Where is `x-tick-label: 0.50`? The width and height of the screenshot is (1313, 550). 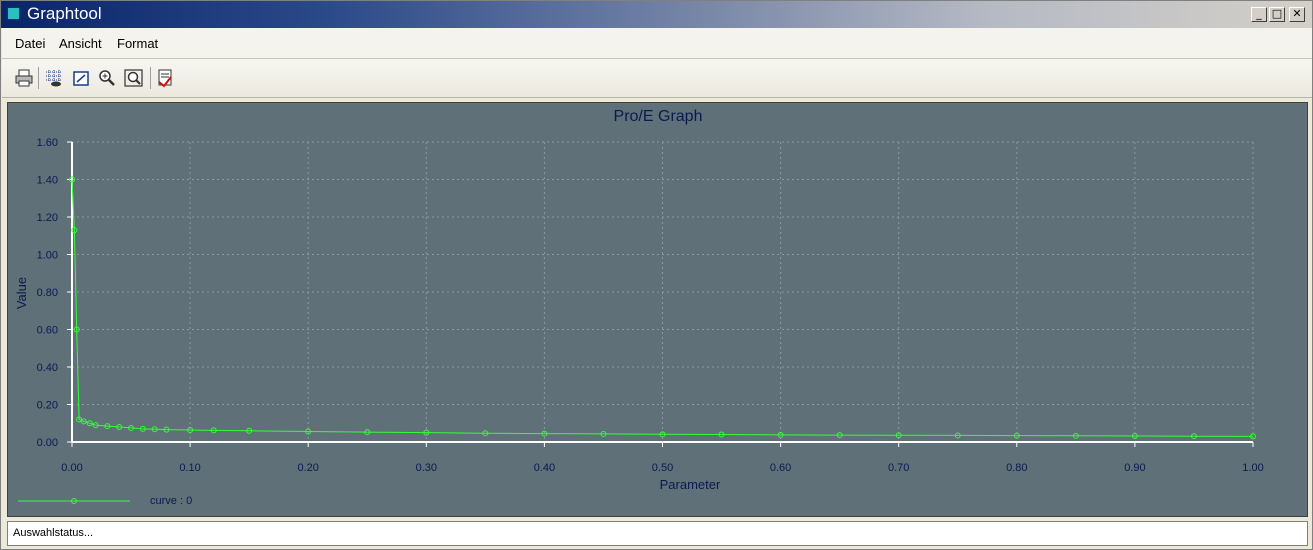
x-tick-label: 0.50 is located at coordinates (662, 468).